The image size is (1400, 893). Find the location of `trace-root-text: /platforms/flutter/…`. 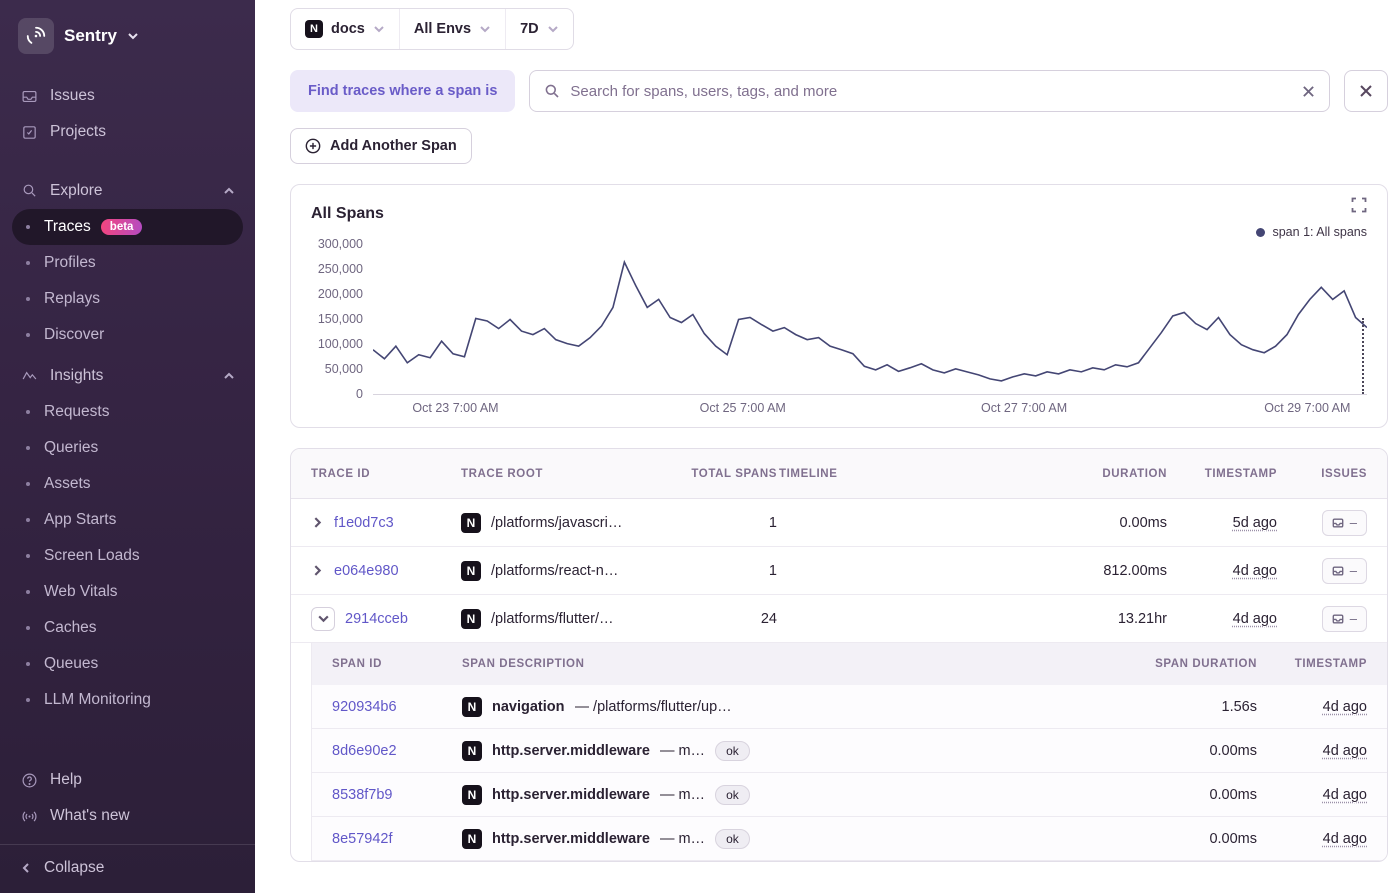

trace-root-text: /platforms/flutter/… is located at coordinates (552, 618).